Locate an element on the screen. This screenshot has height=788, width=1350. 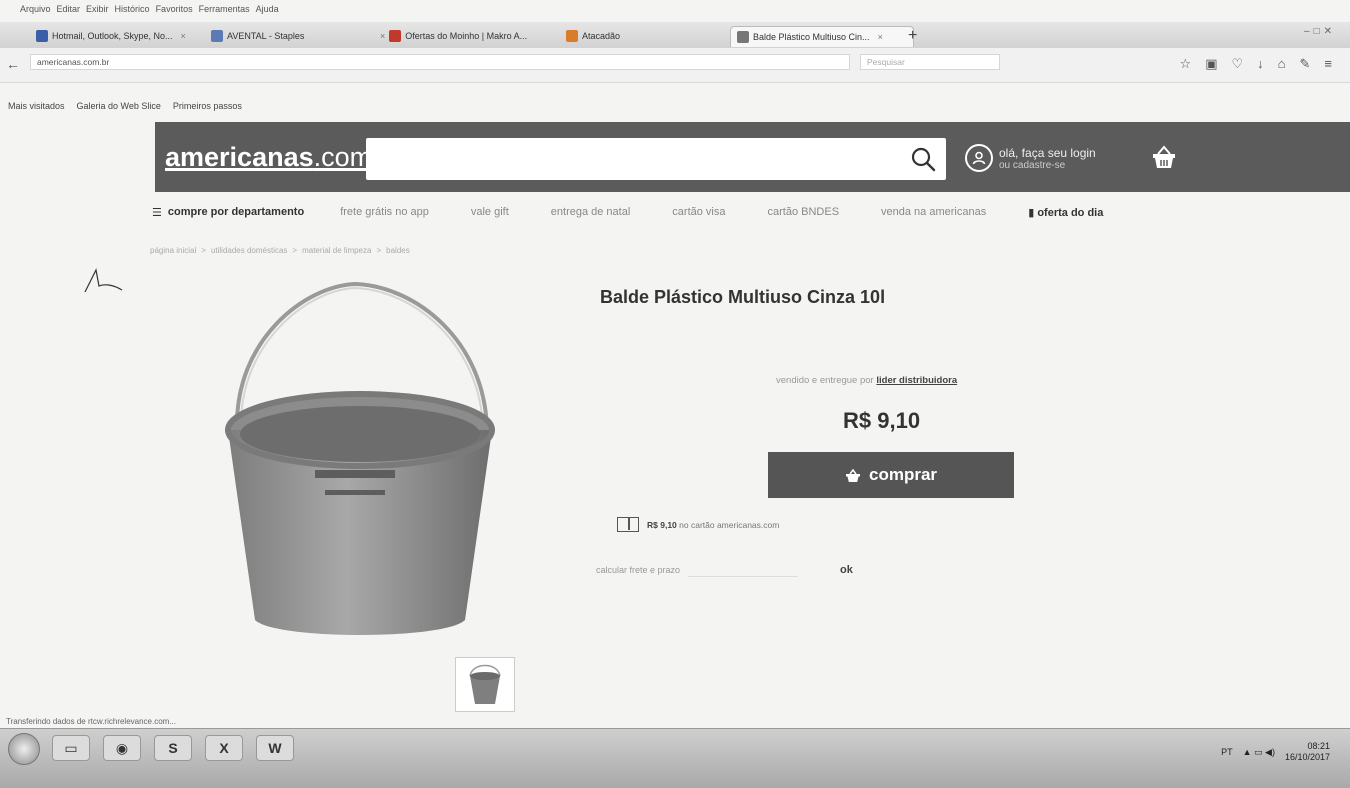
department-menu: ☰ compre por departamento is located at coordinates (228, 212).